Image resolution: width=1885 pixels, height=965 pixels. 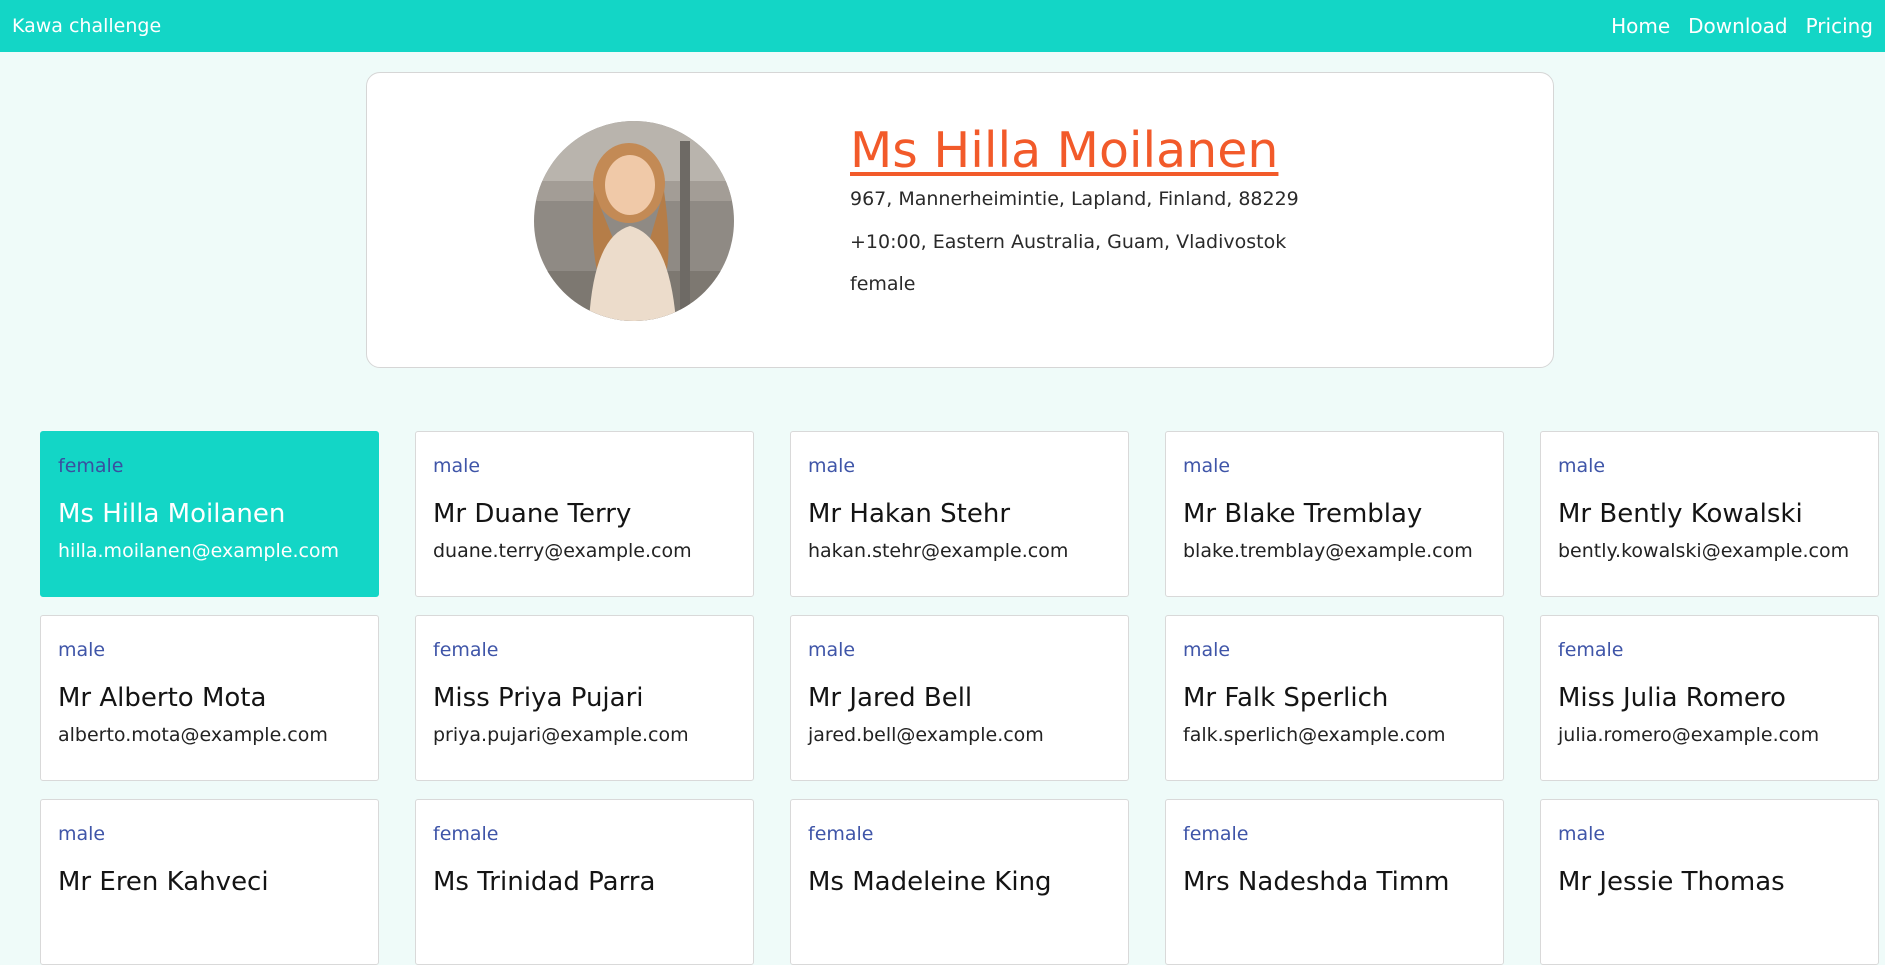 I want to click on brand-link: Kawa challenge, so click(x=86, y=26).